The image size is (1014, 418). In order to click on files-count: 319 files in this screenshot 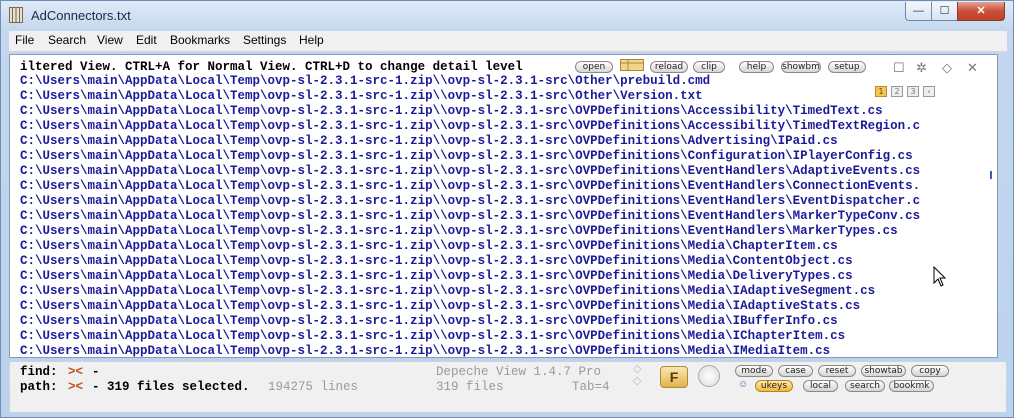, I will do `click(470, 387)`.